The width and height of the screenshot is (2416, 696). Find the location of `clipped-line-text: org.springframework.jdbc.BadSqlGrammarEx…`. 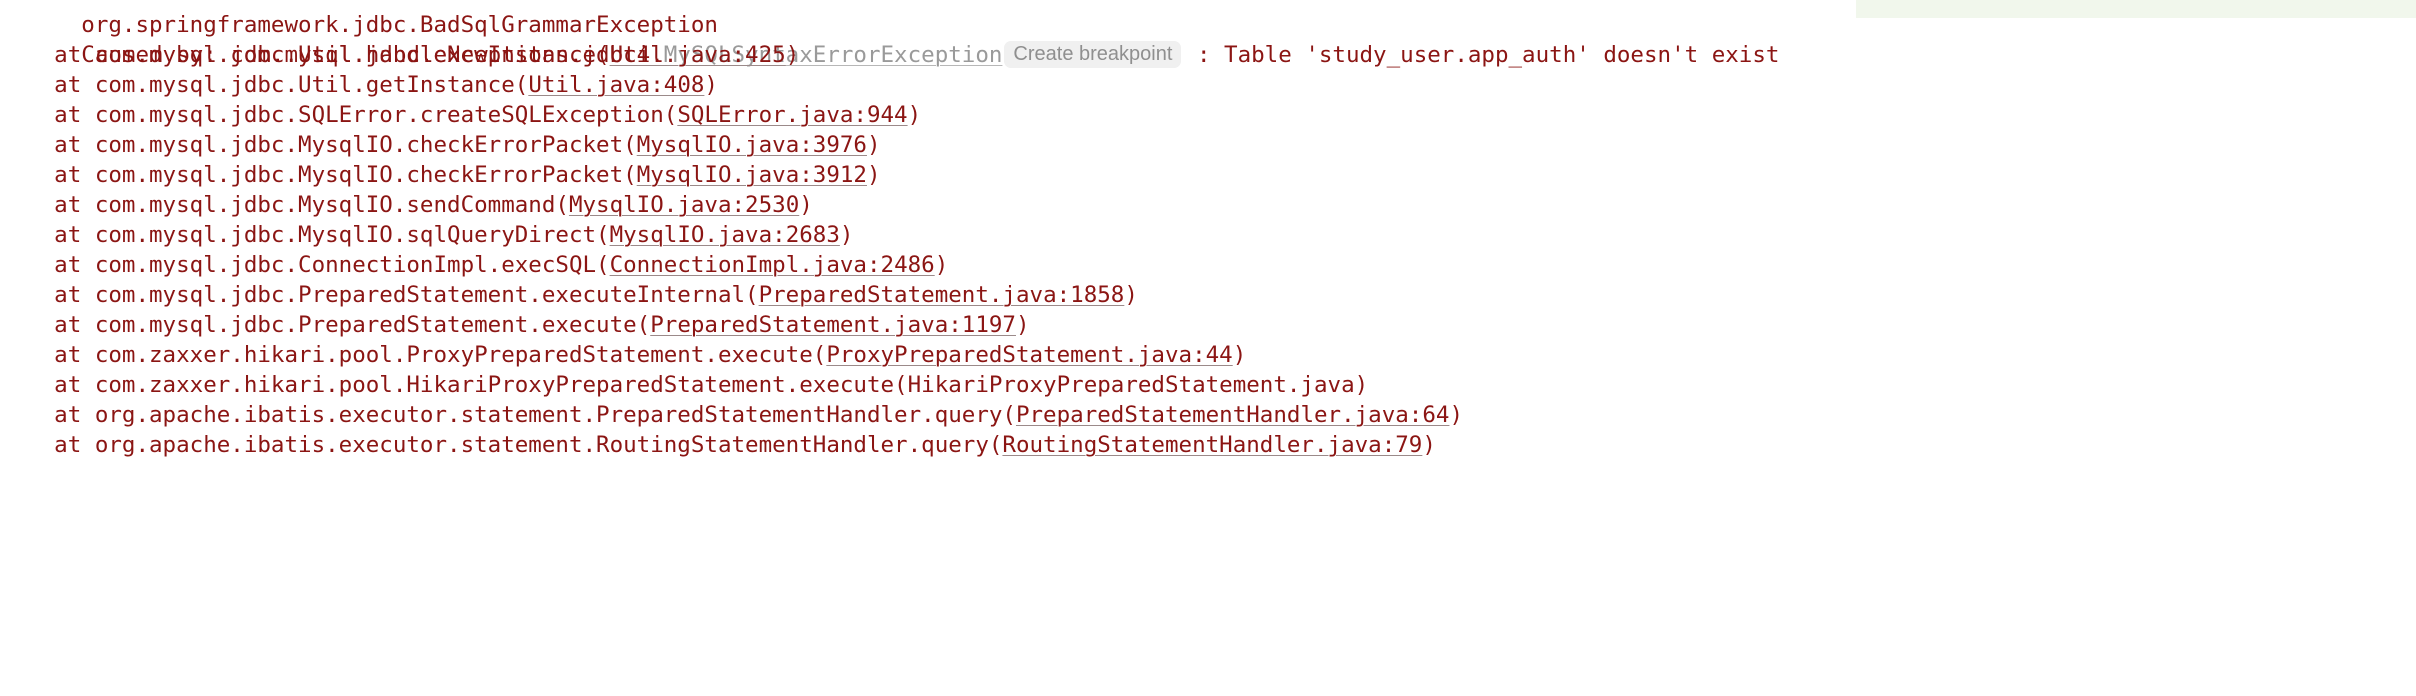

clipped-line-text: org.springframework.jdbc.BadSqlGrammarEx… is located at coordinates (399, 25).